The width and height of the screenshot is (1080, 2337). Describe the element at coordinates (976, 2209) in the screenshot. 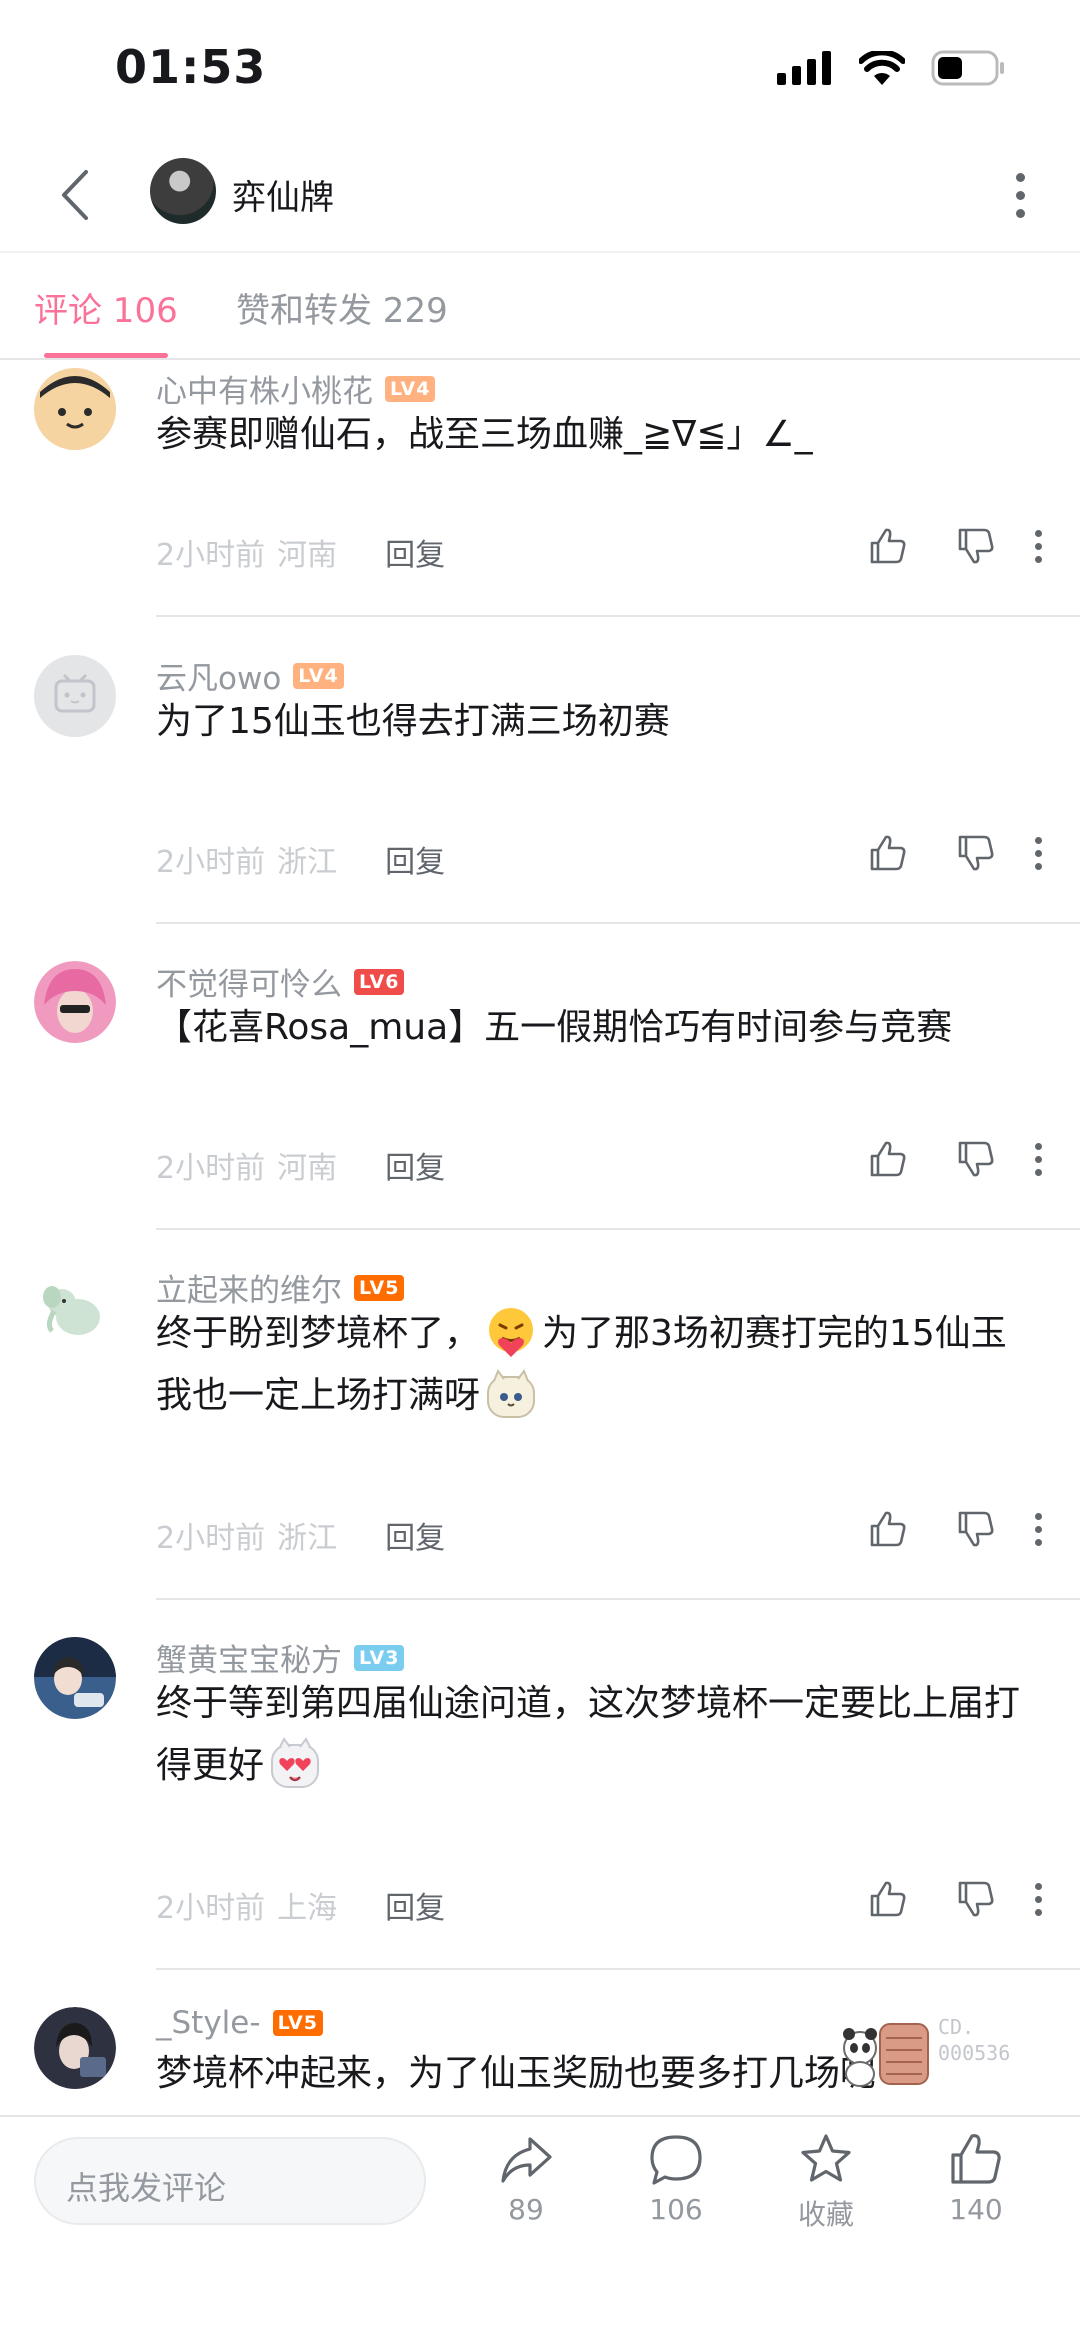

I see `like-count: 140` at that location.